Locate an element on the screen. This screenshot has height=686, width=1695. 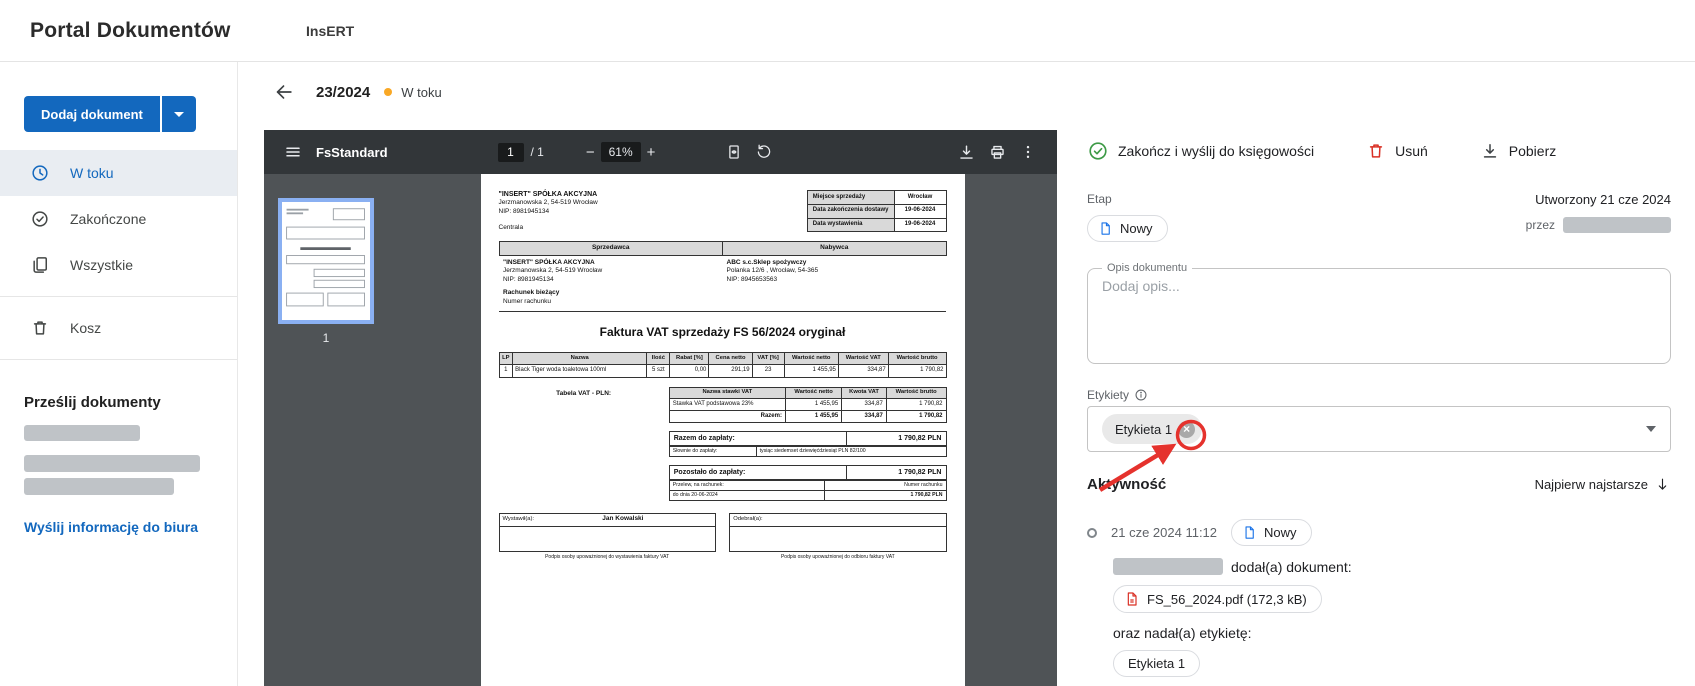
entry-label-chip: Etykieta 1 is located at coordinates (1157, 663).